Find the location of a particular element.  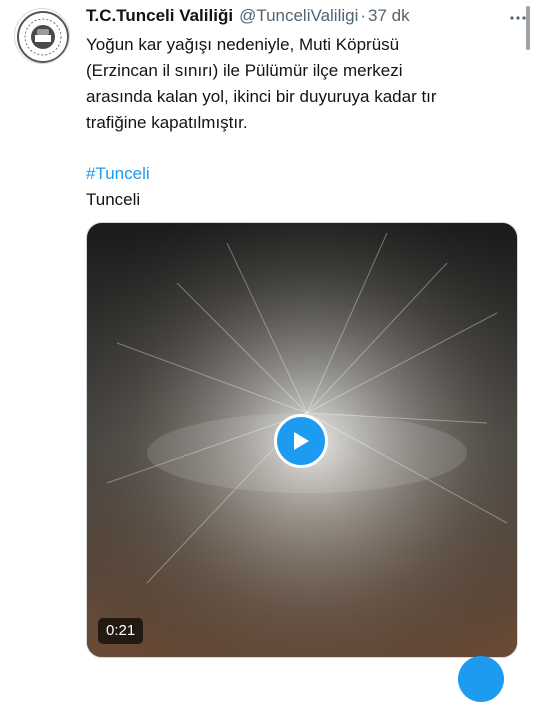

location-label: Tunceli is located at coordinates (113, 199).